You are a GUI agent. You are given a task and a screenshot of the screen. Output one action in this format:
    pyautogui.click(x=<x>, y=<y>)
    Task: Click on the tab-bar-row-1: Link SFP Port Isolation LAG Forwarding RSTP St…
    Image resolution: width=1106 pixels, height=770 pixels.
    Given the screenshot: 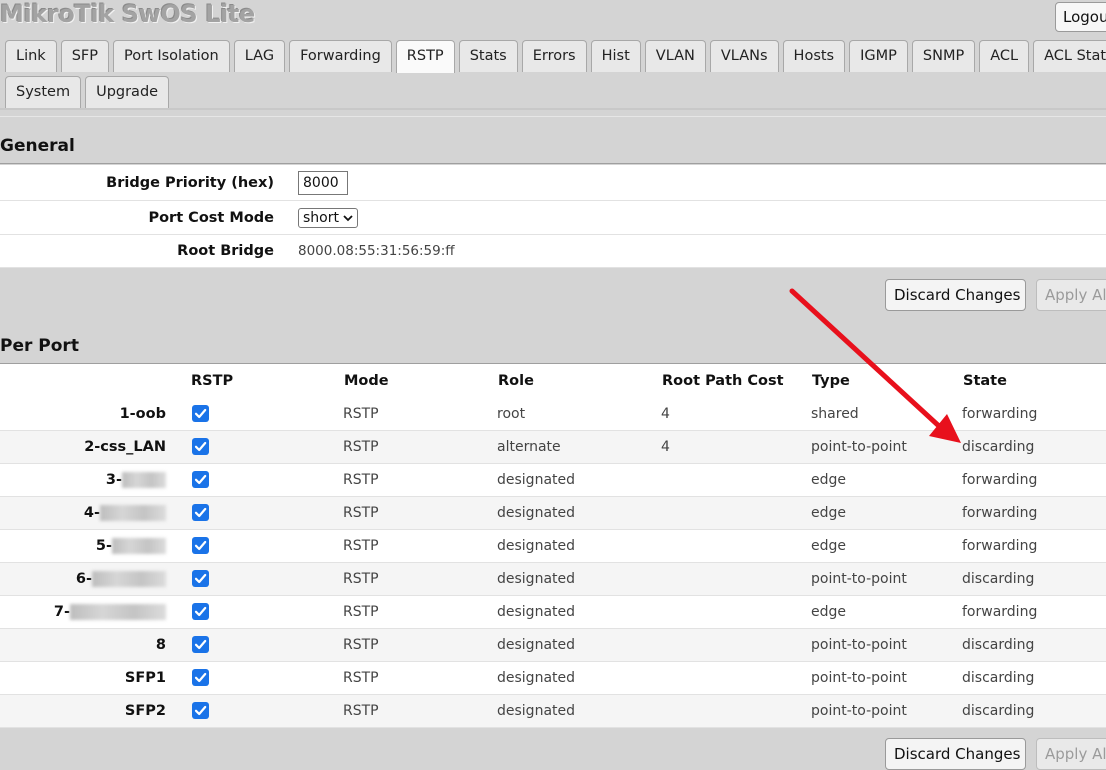 What is the action you would take?
    pyautogui.click(x=555, y=56)
    